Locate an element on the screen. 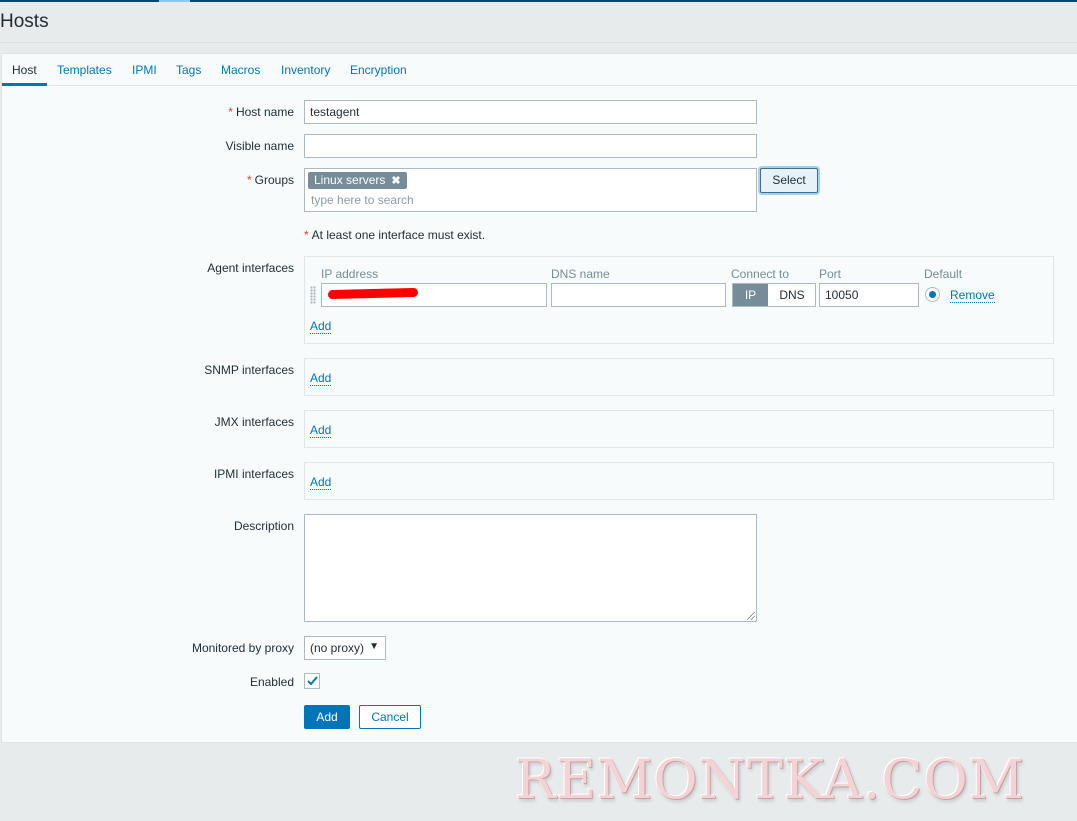 Image resolution: width=1077 pixels, height=821 pixels. group-chip: Linux servers ✖ is located at coordinates (357, 180).